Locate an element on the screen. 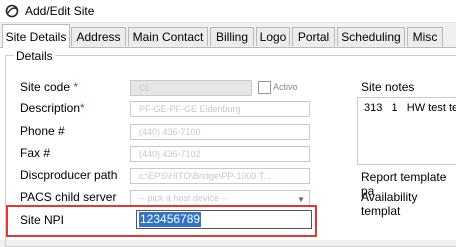 The image size is (456, 247). description-label: Description* is located at coordinates (52, 108).